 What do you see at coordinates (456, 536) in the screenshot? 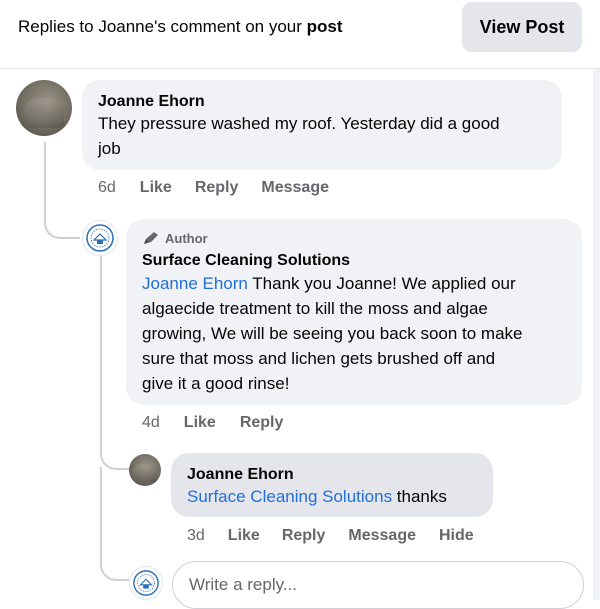
I see `hide-button: Hide` at bounding box center [456, 536].